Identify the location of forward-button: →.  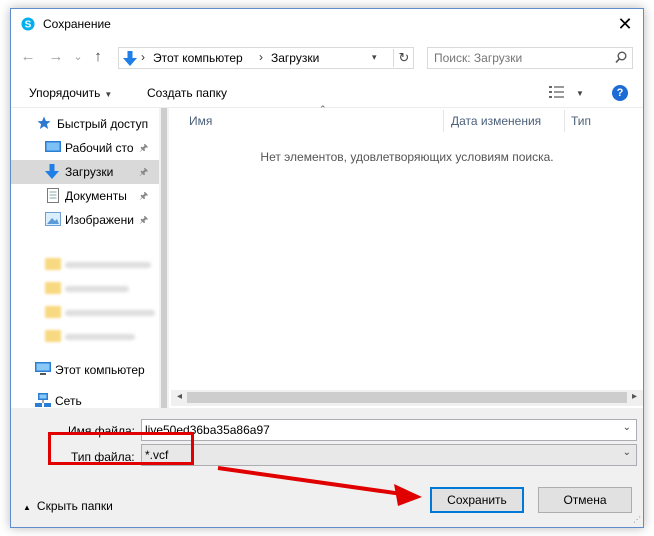
(56, 57).